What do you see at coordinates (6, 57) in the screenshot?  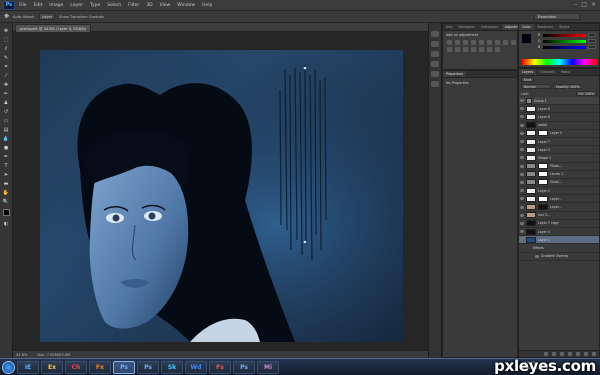 I see `quick-select-tool-icon: ✎` at bounding box center [6, 57].